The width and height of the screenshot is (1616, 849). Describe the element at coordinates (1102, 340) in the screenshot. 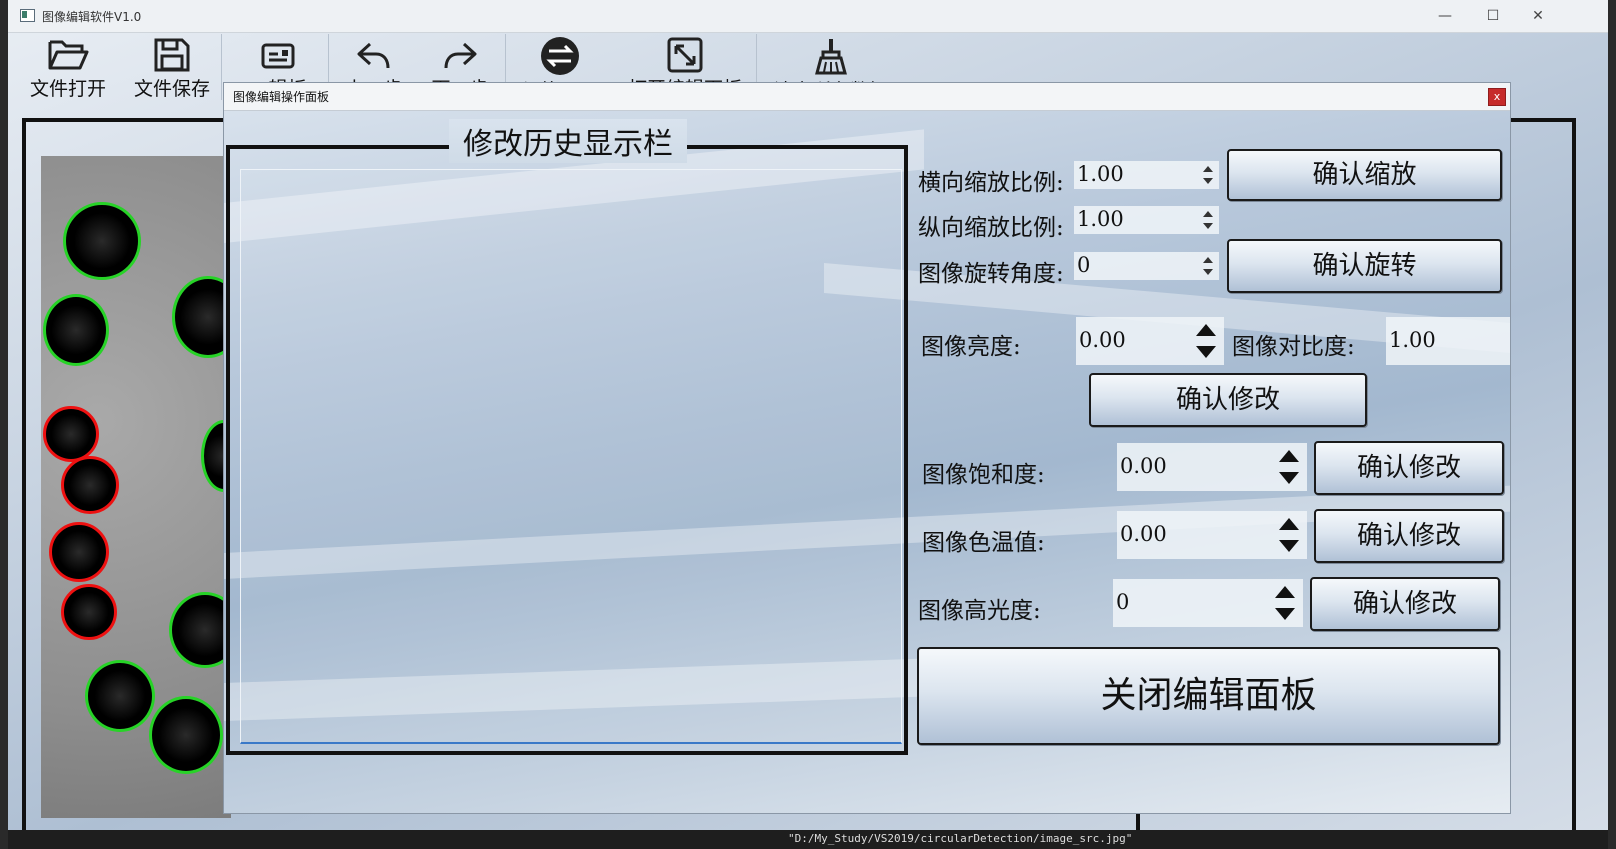

I see `brightness-value: 0.00` at that location.